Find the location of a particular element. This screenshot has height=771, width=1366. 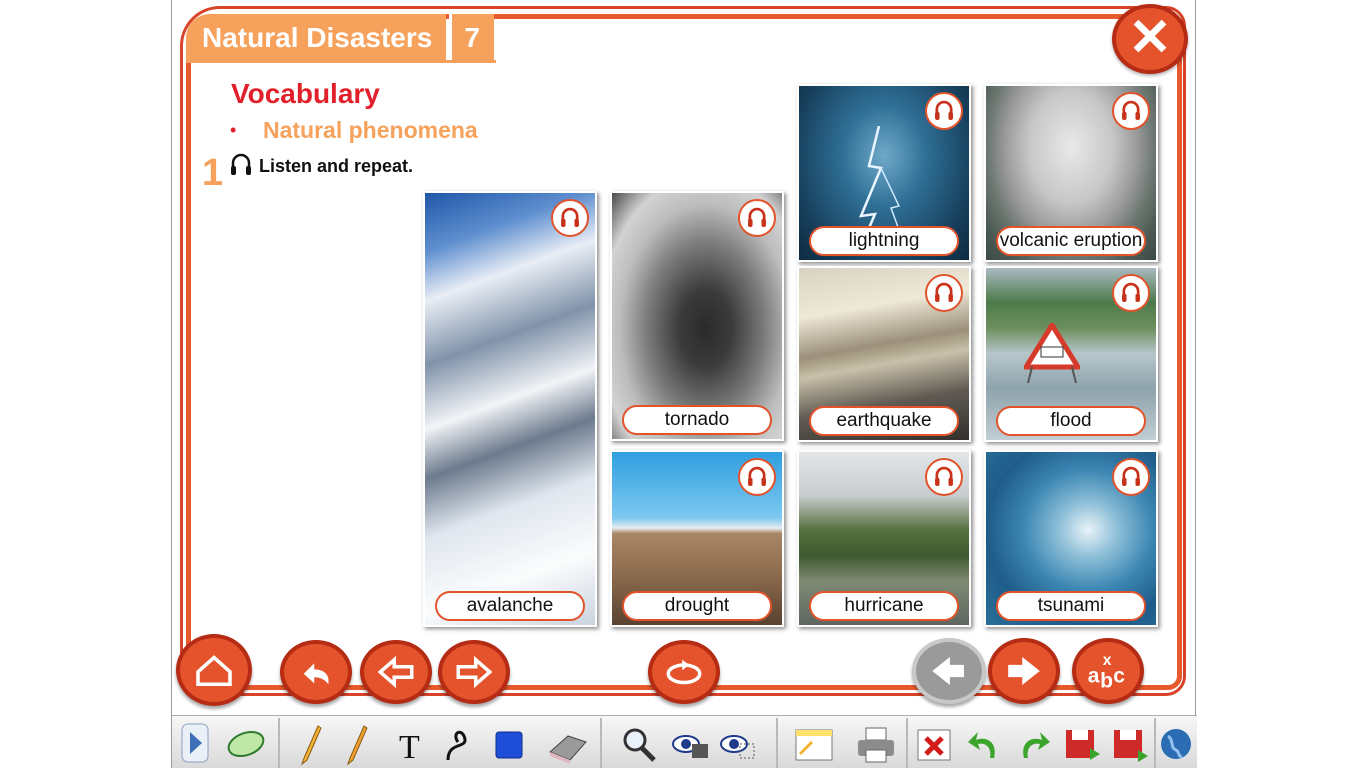

back-button is located at coordinates (316, 672).